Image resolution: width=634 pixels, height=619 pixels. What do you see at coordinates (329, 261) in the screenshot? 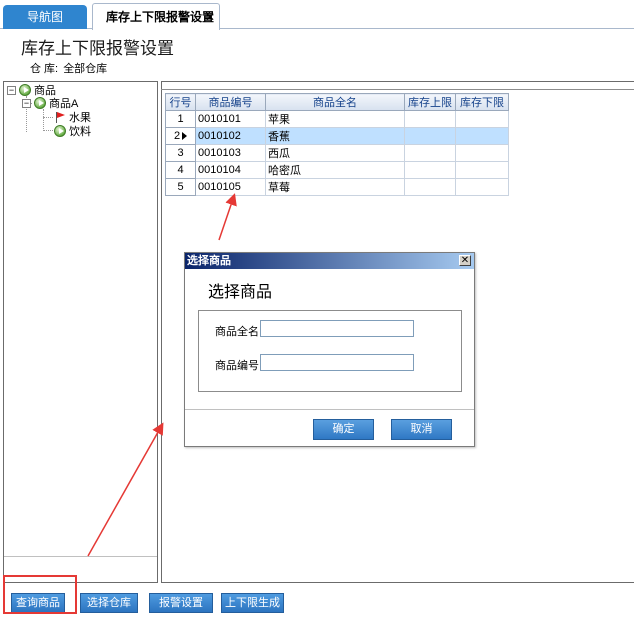
I see `dialog-titlebar: 选择商品 ✕` at bounding box center [329, 261].